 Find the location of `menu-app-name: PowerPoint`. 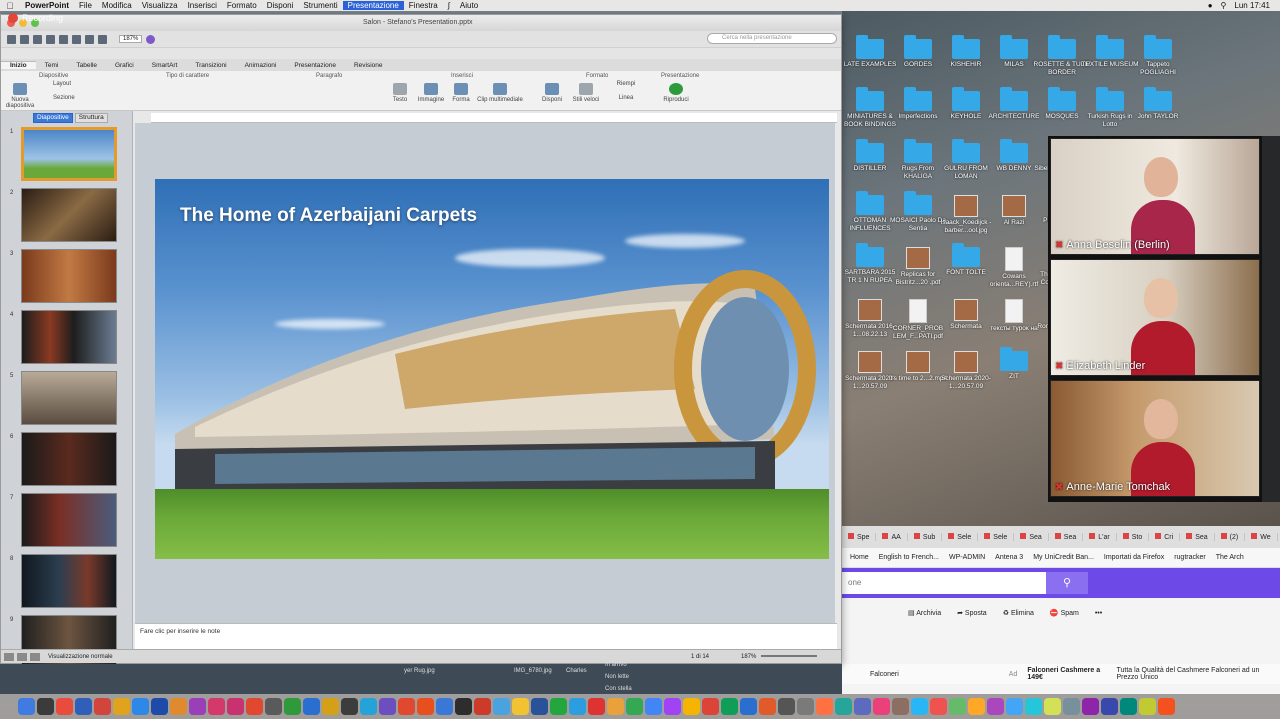

menu-app-name: PowerPoint is located at coordinates (47, 5).